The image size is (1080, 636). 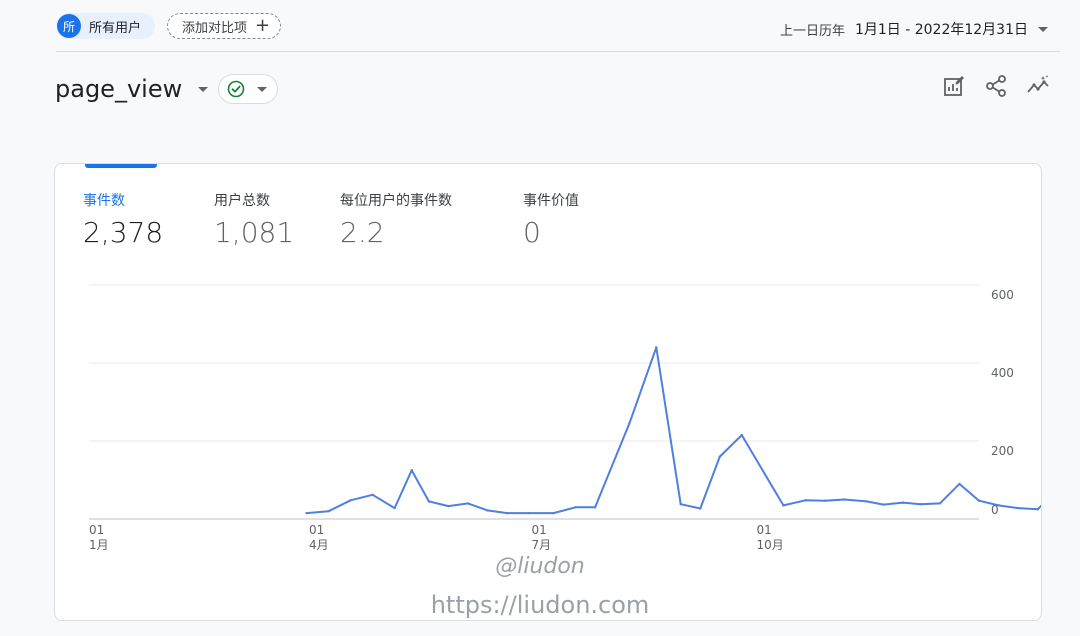 I want to click on segment-label: 所有用户, so click(x=115, y=28).